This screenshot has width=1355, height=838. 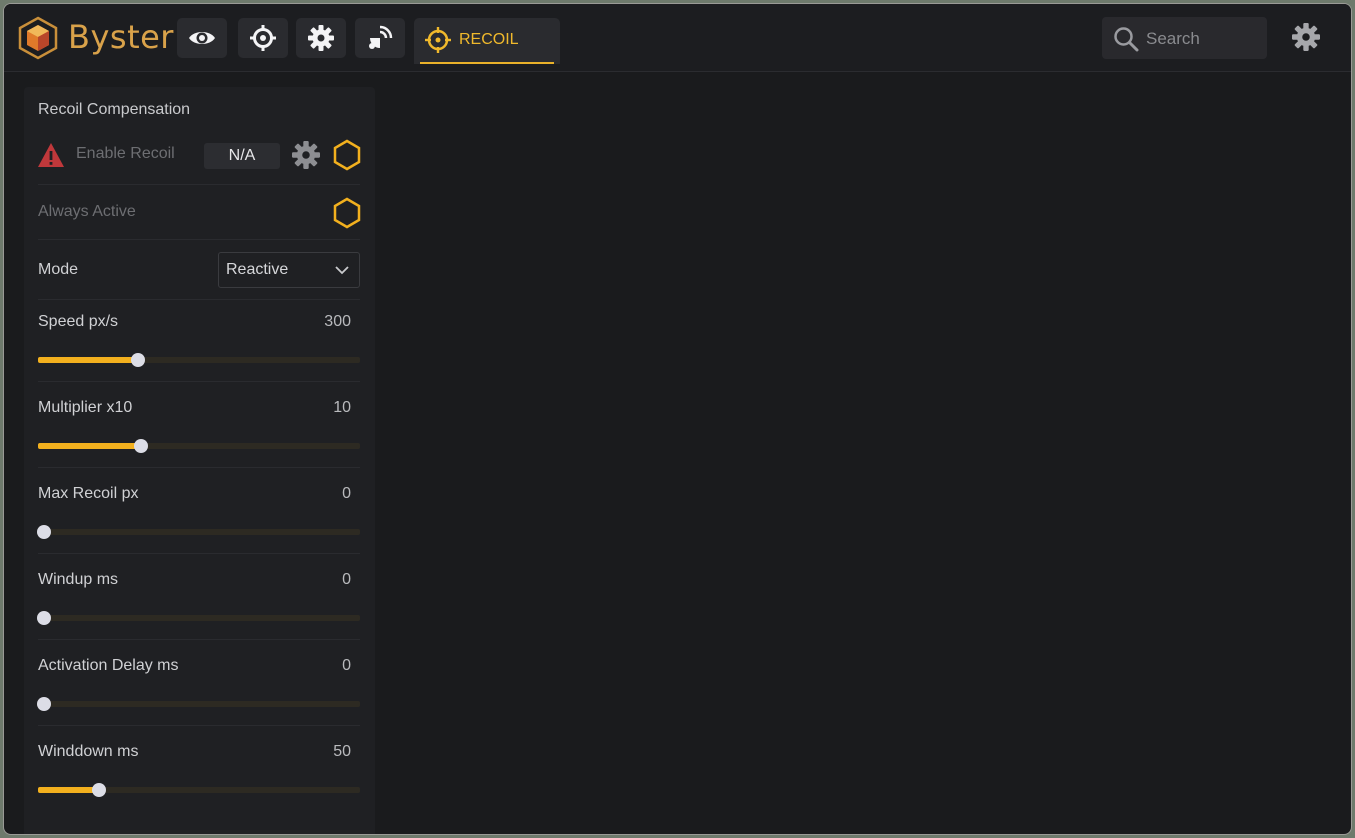 What do you see at coordinates (51, 155) in the screenshot?
I see `warning-icon` at bounding box center [51, 155].